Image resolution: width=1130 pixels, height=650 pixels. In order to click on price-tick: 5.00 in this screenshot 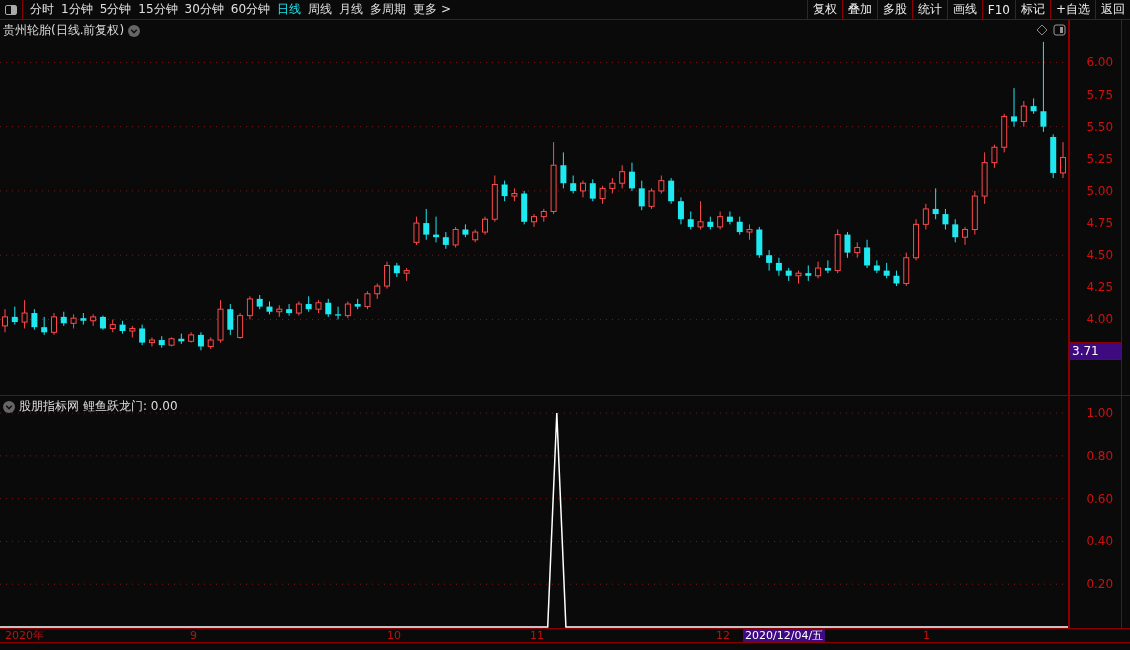, I will do `click(1100, 190)`.